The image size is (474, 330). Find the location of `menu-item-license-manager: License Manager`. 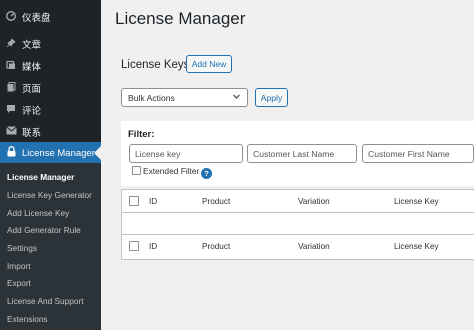

menu-item-license-manager: License Manager is located at coordinates (50, 153).